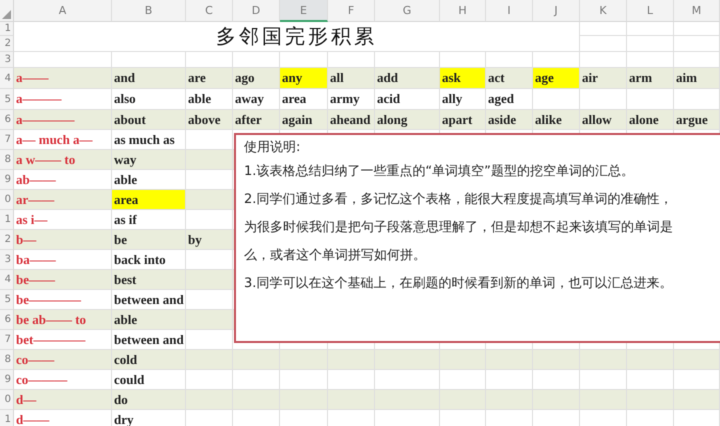 The width and height of the screenshot is (720, 426). Describe the element at coordinates (63, 320) in the screenshot. I see `table-cell: be ab—— to` at that location.